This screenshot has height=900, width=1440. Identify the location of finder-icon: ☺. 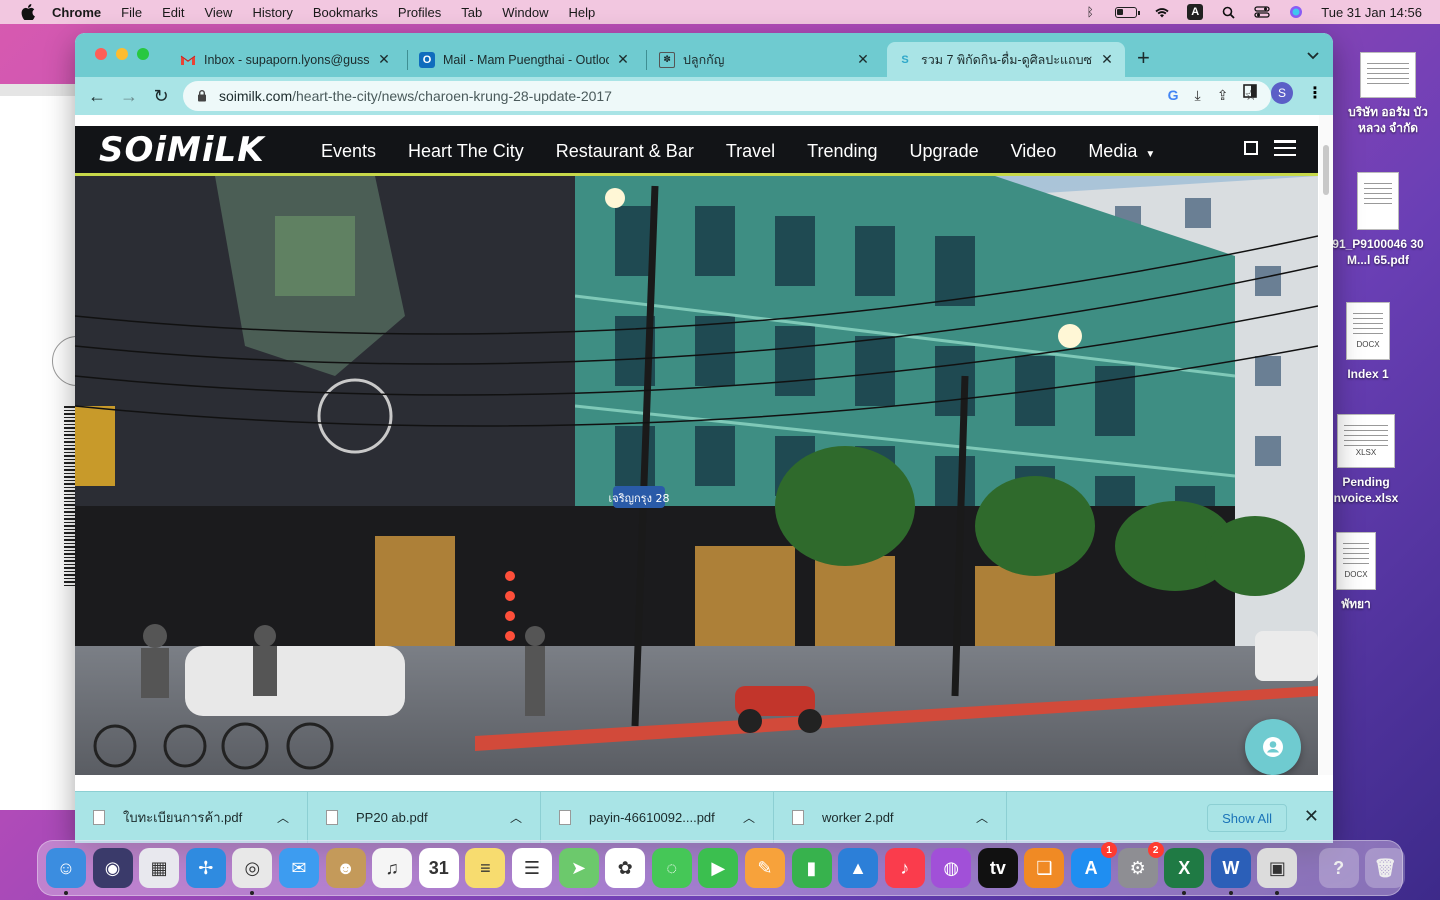
(66, 871).